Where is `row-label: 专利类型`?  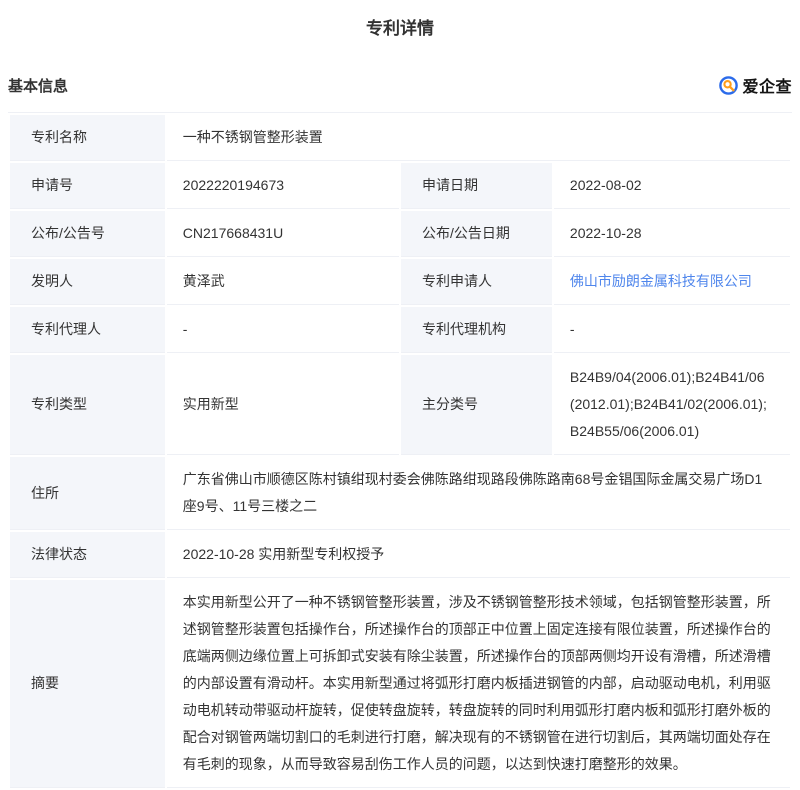
row-label: 专利类型 is located at coordinates (87, 405).